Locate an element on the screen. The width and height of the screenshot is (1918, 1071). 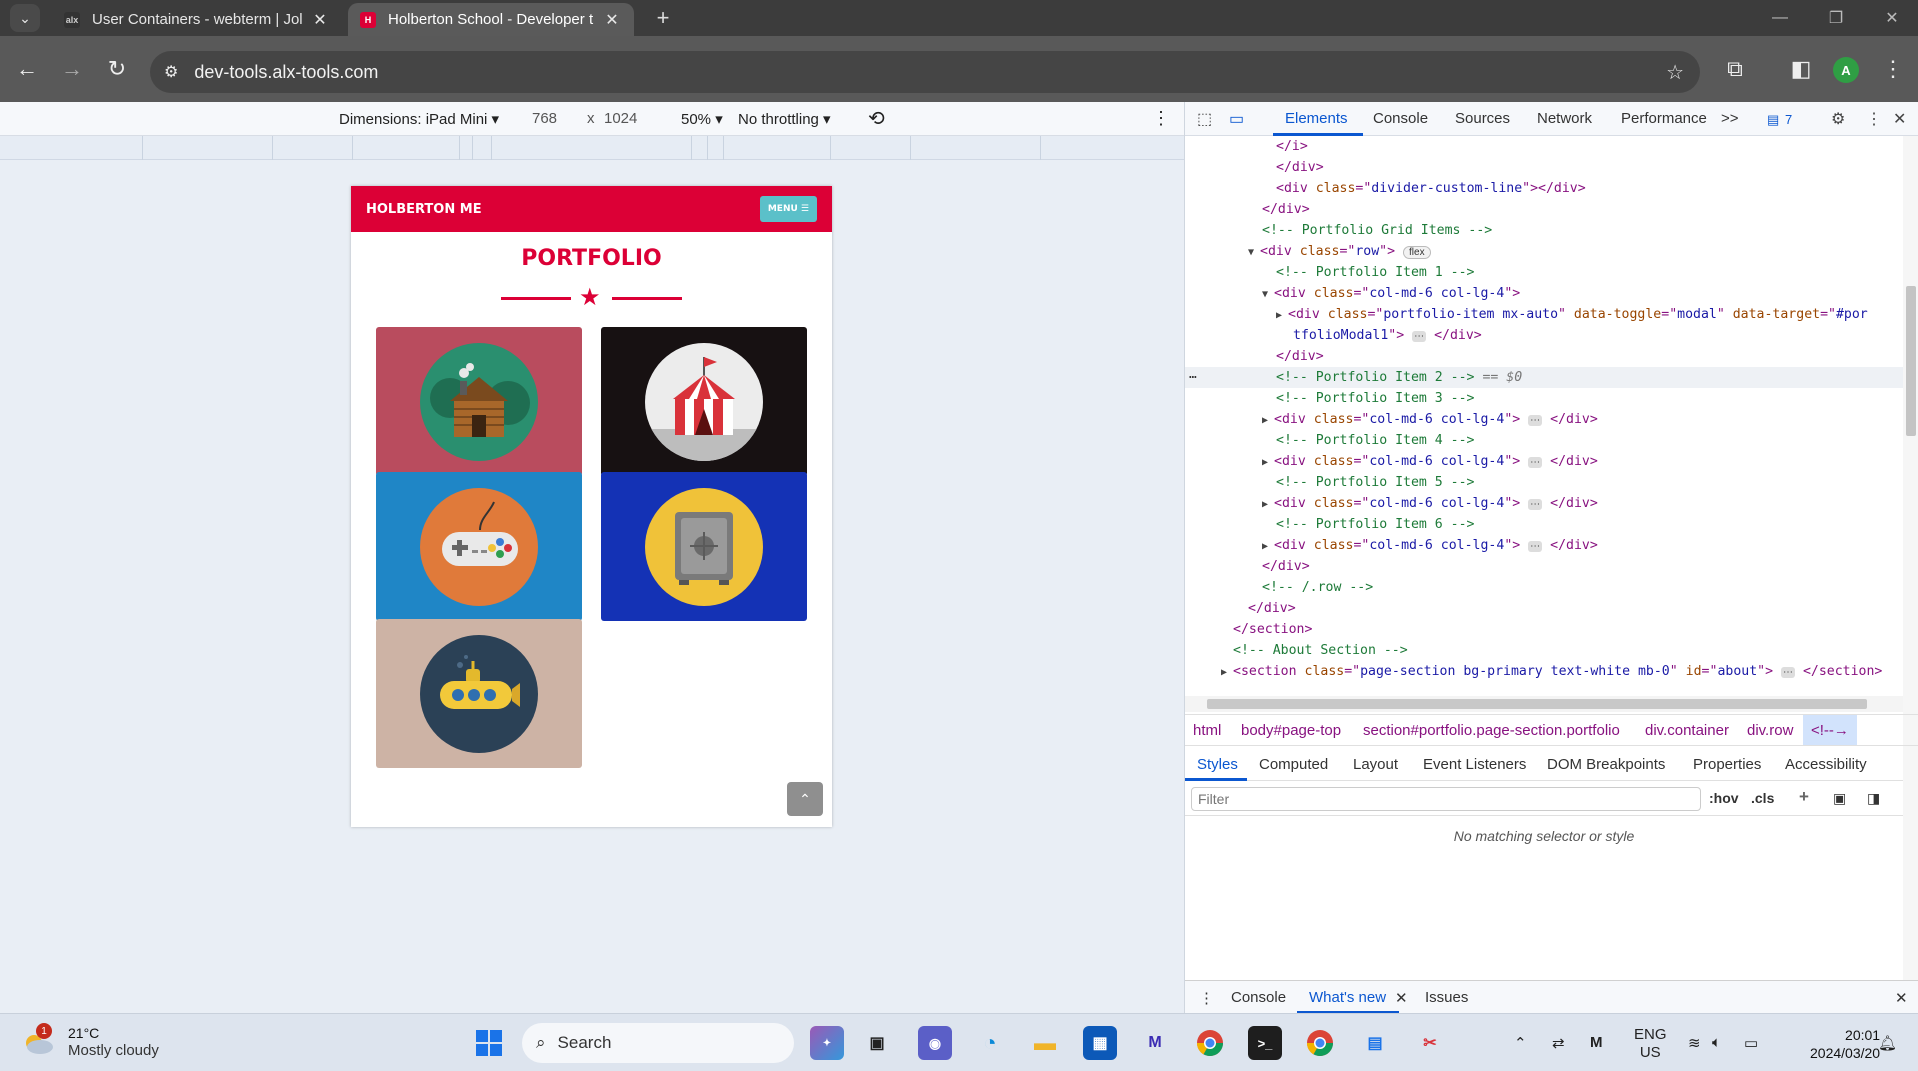
chrome-profile-icon is located at coordinates (1320, 1043).